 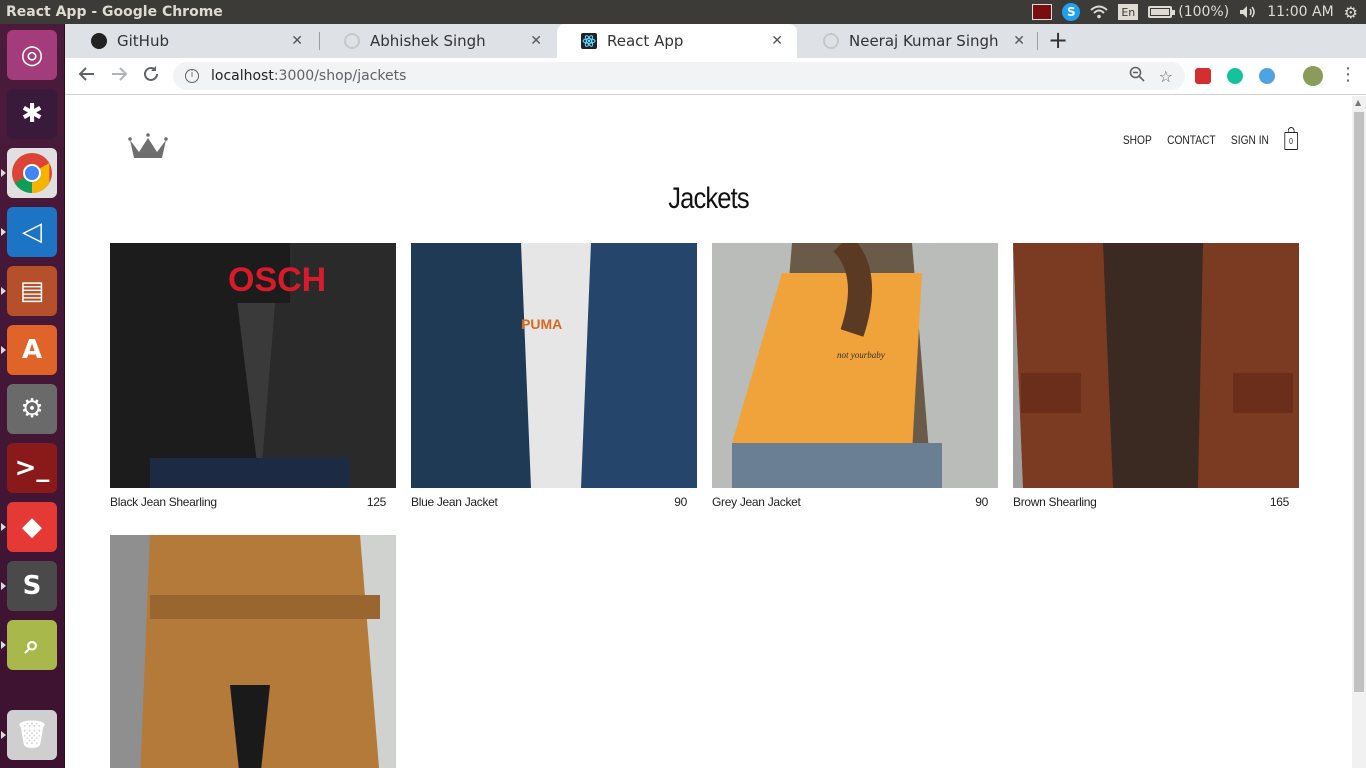 I want to click on reload-button, so click(x=151, y=76).